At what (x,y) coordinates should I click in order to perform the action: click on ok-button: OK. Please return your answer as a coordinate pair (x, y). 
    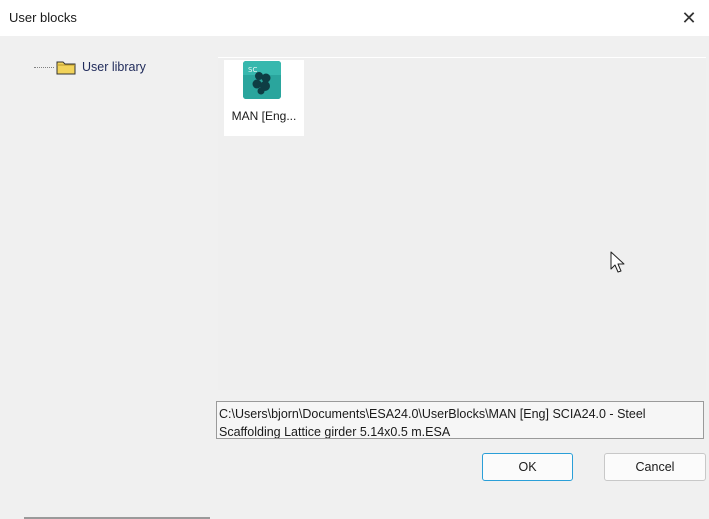
    Looking at the image, I should click on (527, 467).